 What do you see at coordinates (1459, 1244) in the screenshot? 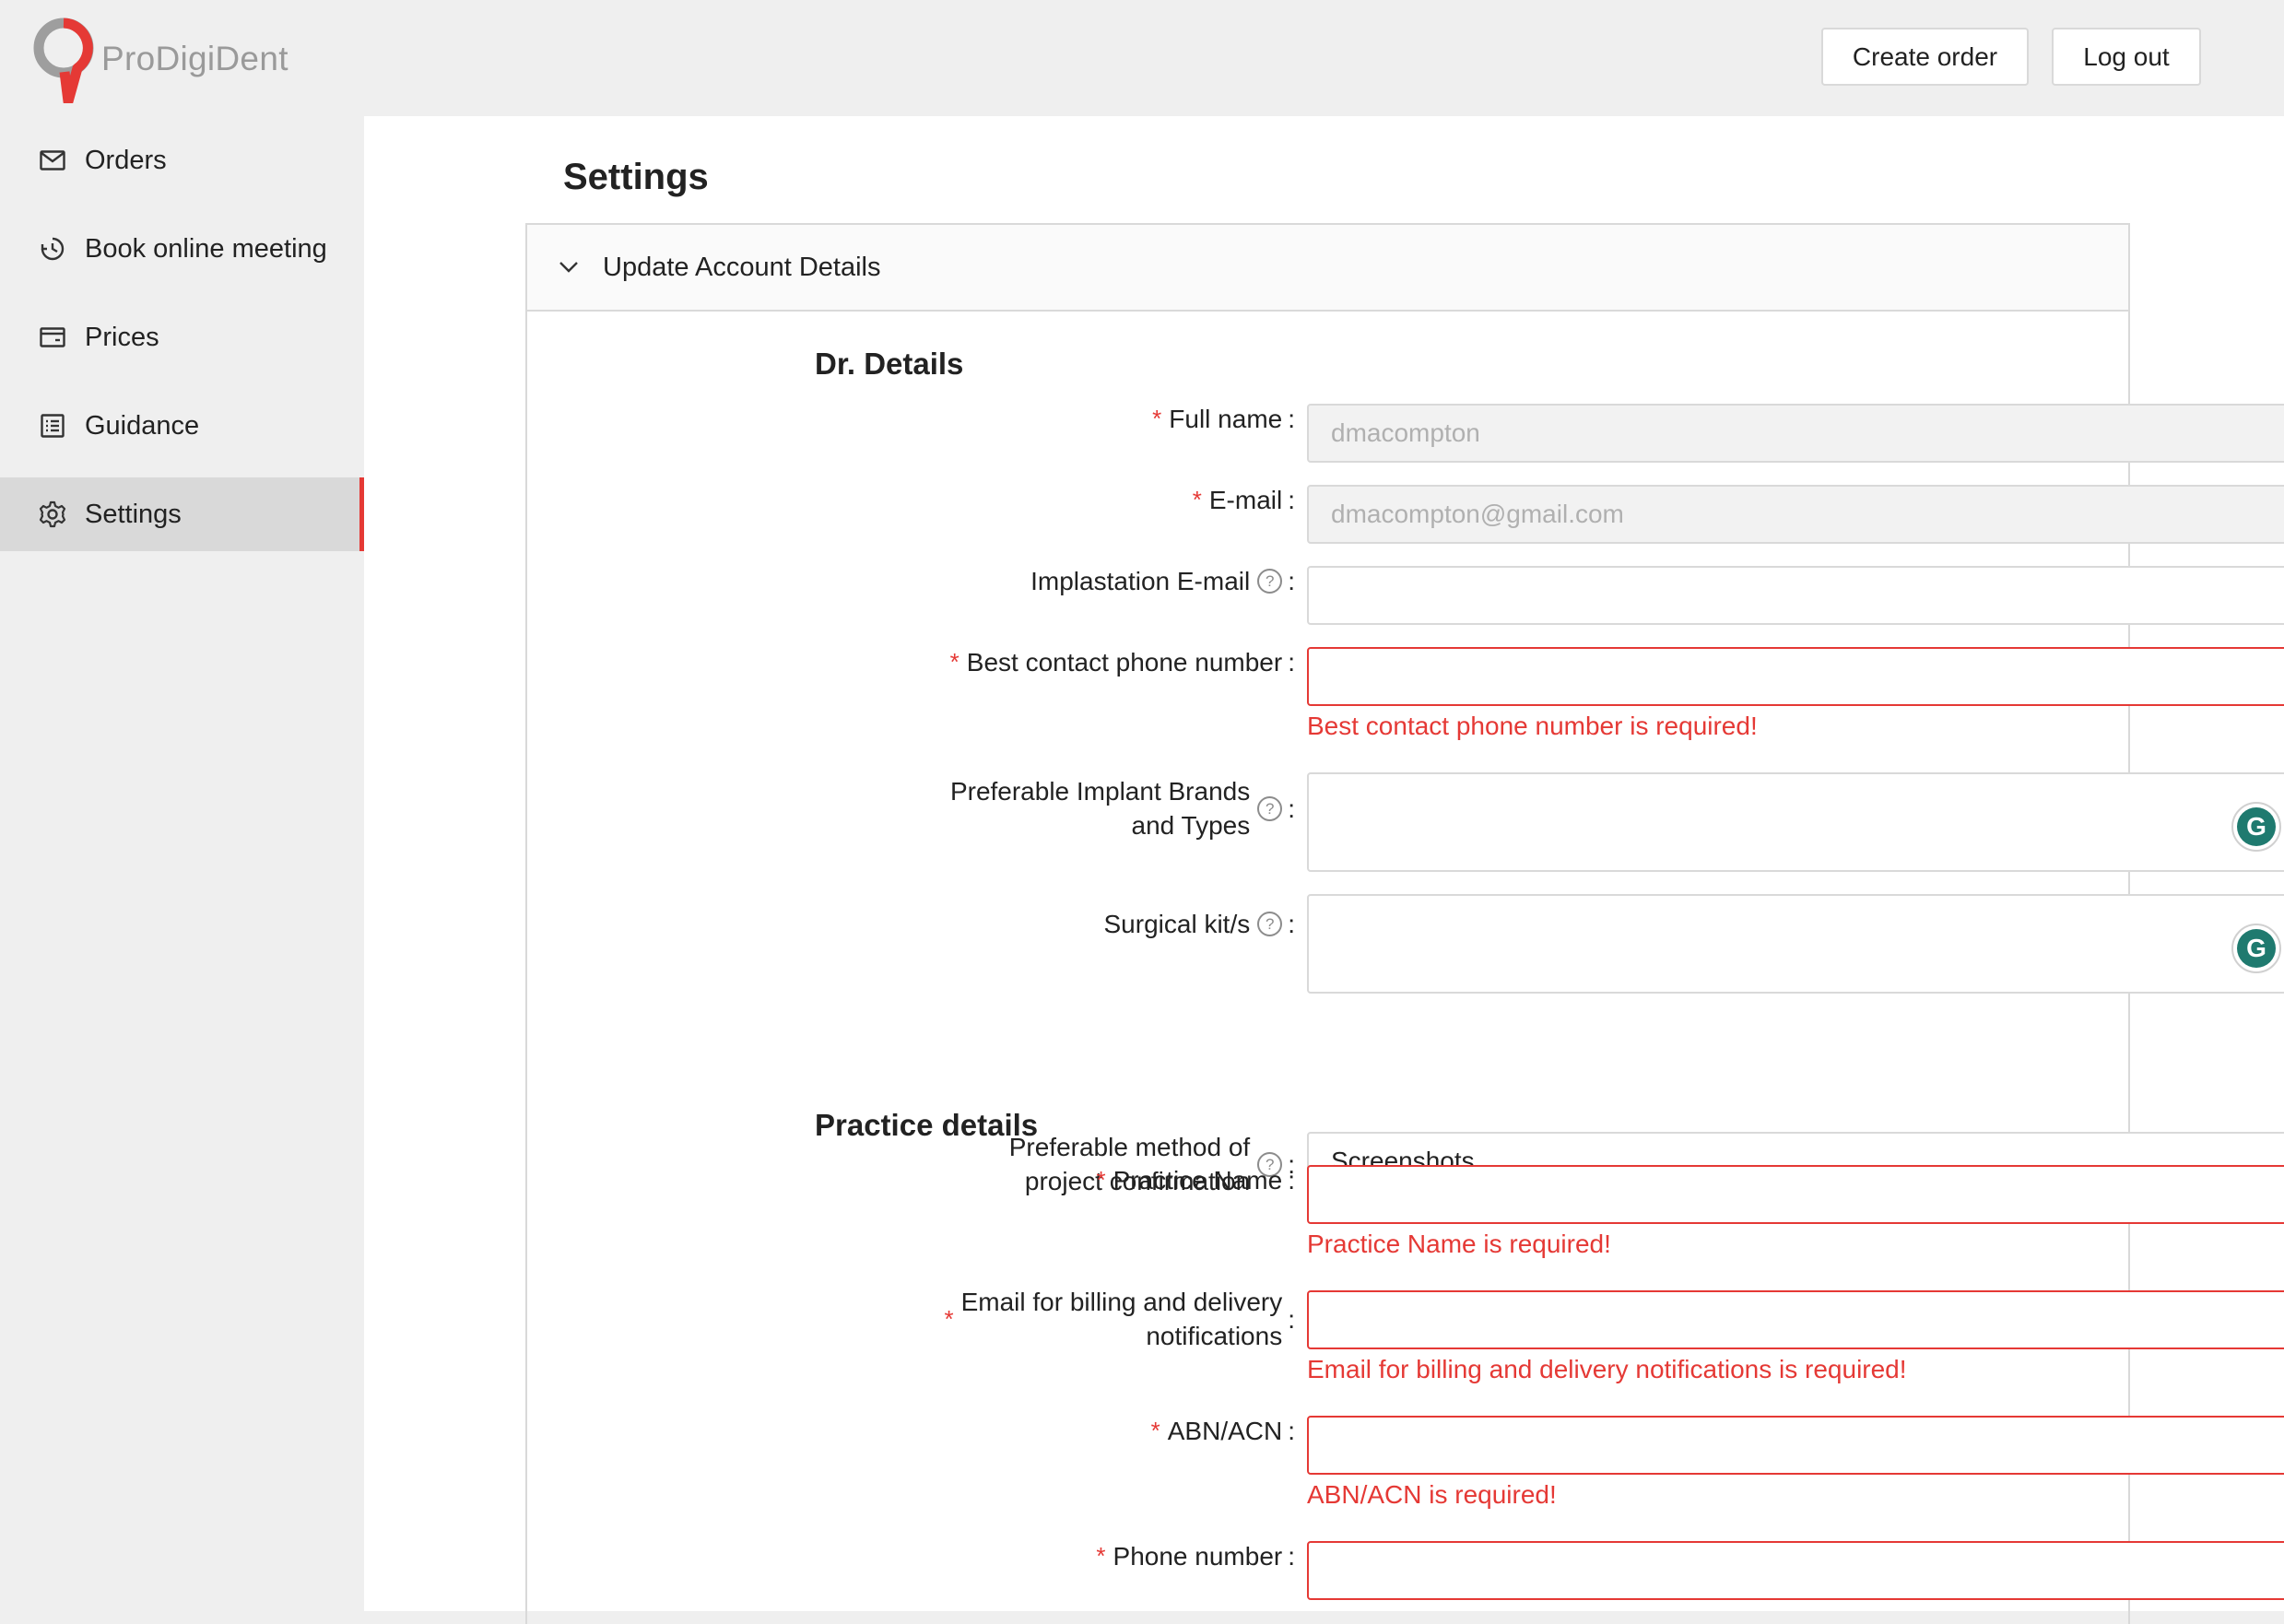
I see `practice-name-error: Practice Name is required!` at bounding box center [1459, 1244].